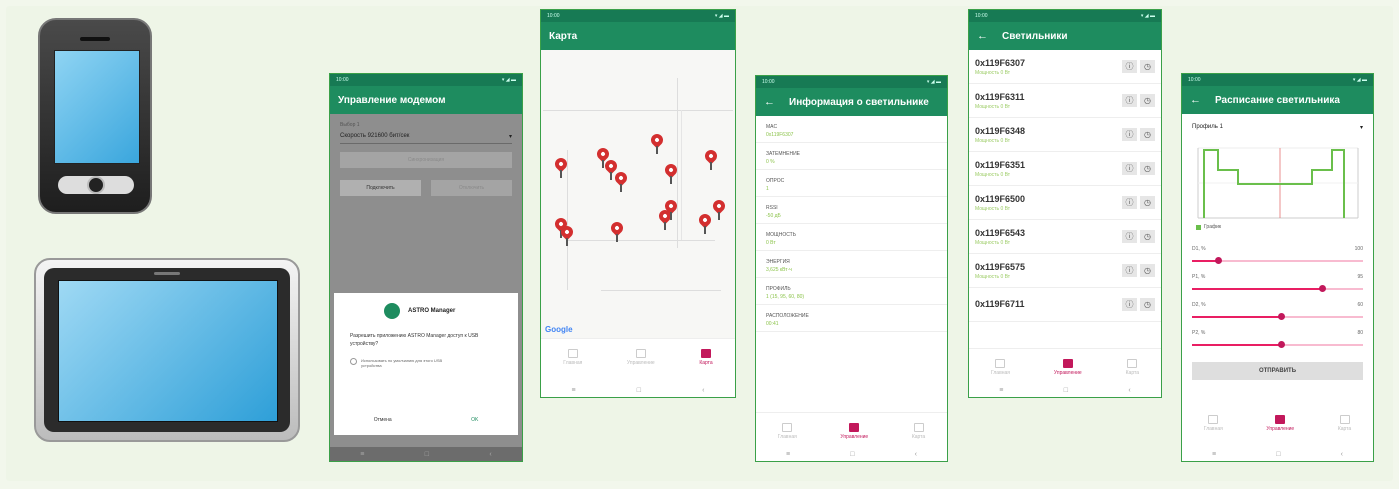 This screenshot has width=1399, height=489. Describe the element at coordinates (638, 194) in the screenshot. I see `map-view: Google` at that location.